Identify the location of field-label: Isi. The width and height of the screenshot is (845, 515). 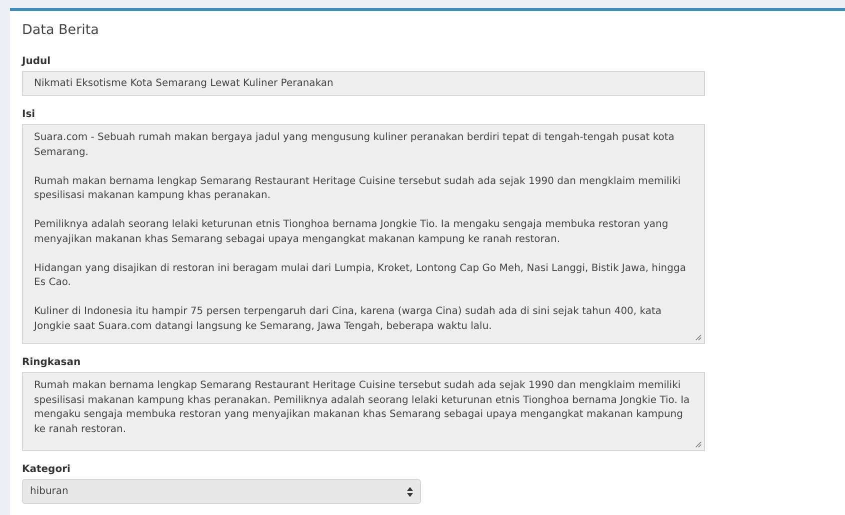
(29, 115).